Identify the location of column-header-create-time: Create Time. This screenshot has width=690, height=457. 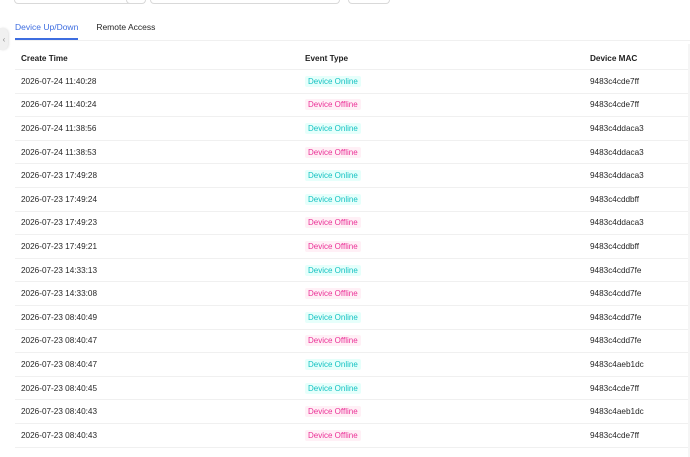
(44, 58).